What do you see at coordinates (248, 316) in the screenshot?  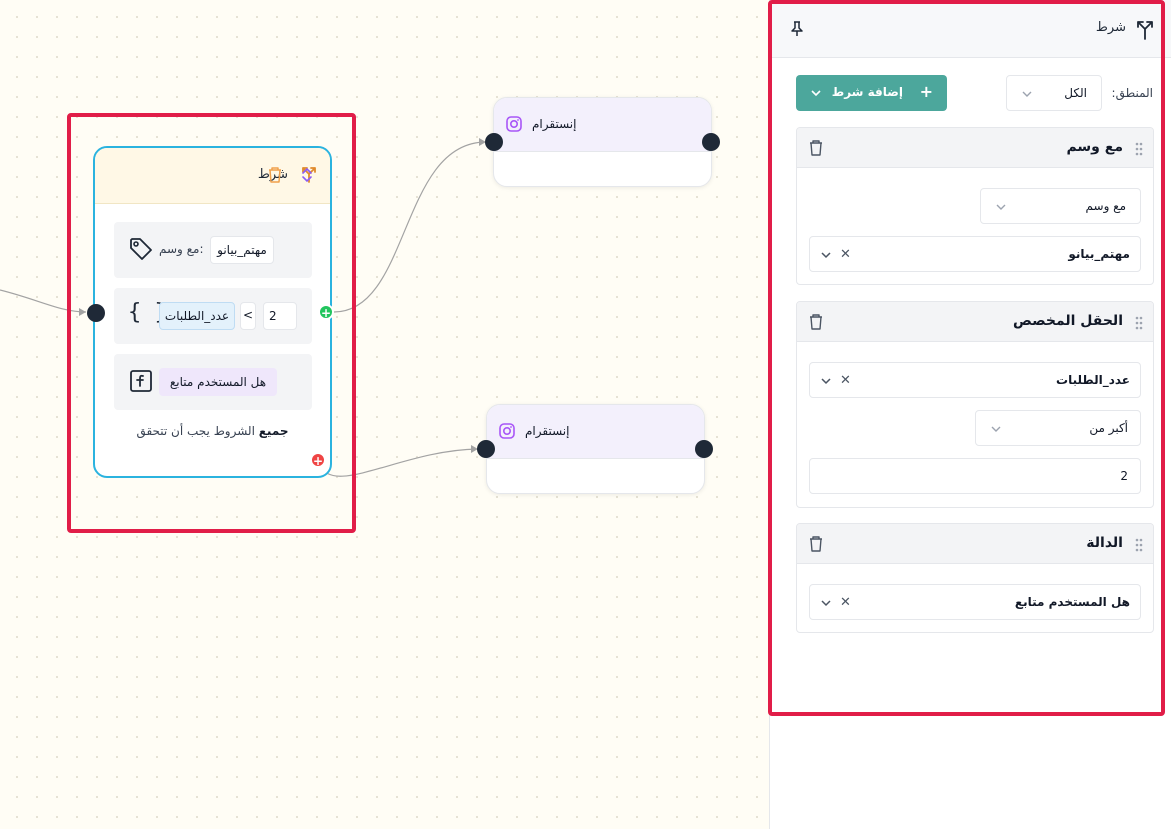 I see `rule-operator-value: <` at bounding box center [248, 316].